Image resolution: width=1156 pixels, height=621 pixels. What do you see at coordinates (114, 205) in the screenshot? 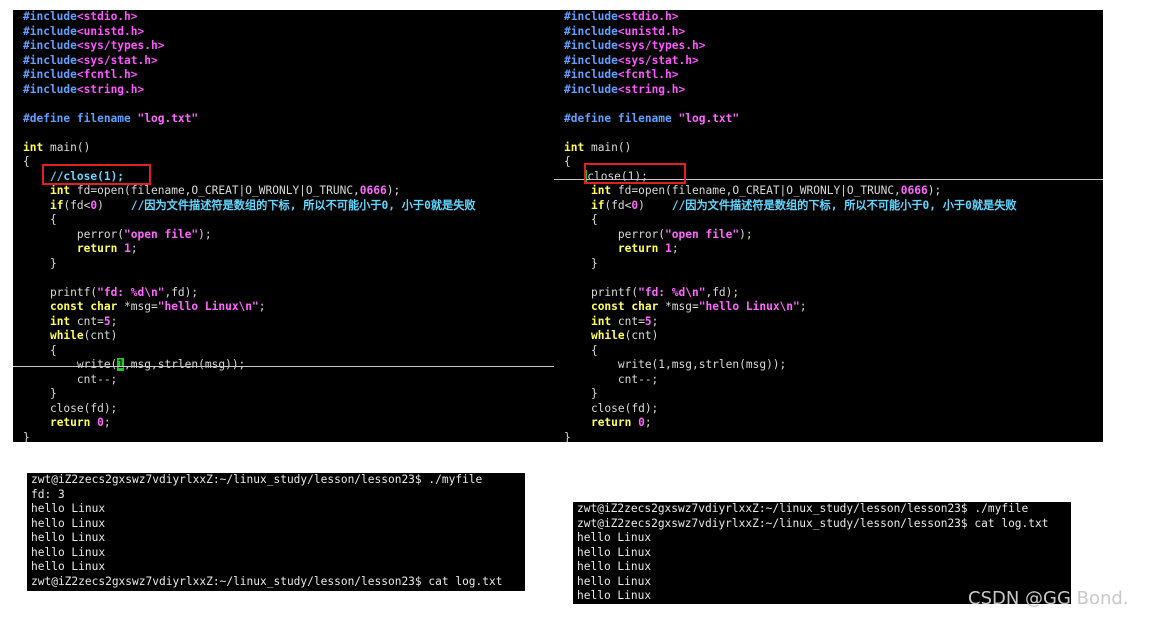
I see `code-token: )` at bounding box center [114, 205].